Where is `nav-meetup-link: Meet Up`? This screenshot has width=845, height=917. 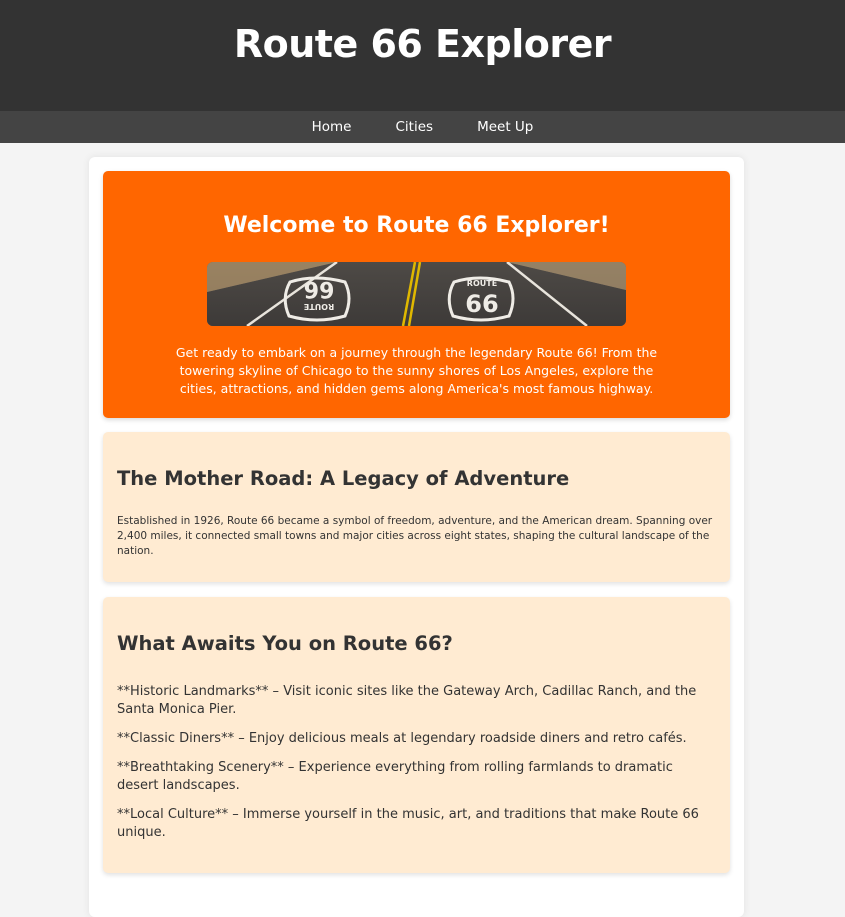
nav-meetup-link: Meet Up is located at coordinates (505, 127).